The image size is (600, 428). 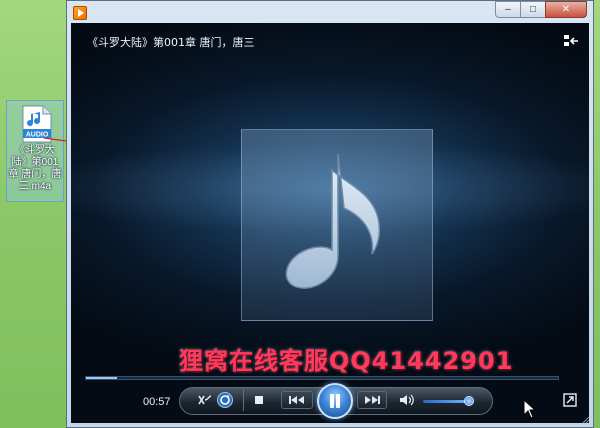 I want to click on switch-view-icon, so click(x=571, y=41).